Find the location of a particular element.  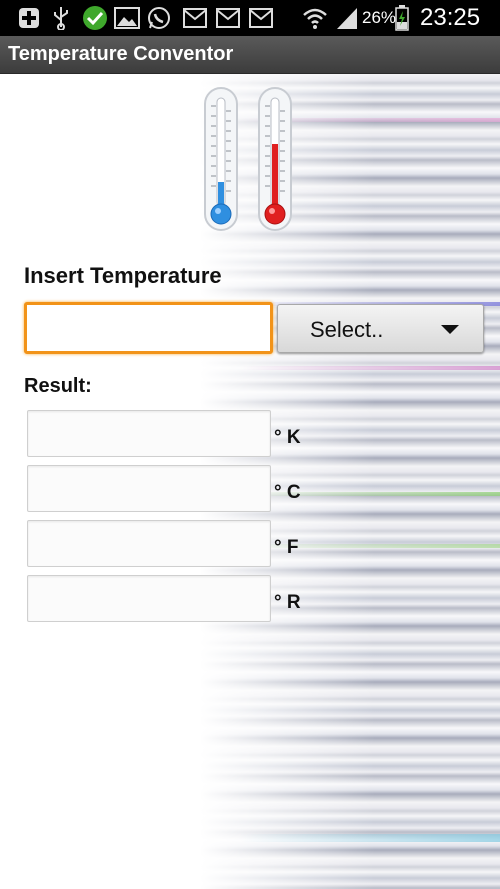

image-icon is located at coordinates (127, 18).